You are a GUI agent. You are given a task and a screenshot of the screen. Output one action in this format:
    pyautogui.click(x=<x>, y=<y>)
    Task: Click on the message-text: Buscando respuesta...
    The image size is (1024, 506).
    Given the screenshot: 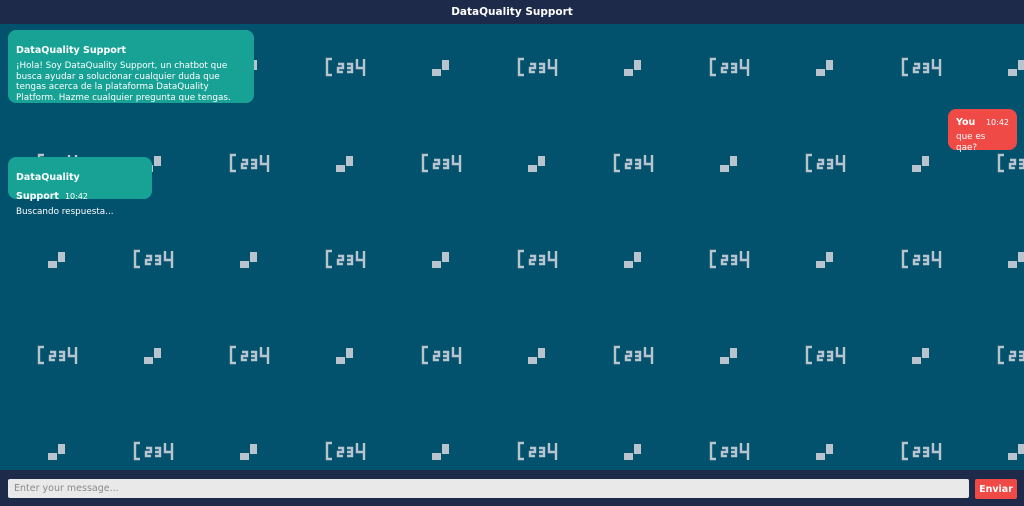 What is the action you would take?
    pyautogui.click(x=65, y=212)
    